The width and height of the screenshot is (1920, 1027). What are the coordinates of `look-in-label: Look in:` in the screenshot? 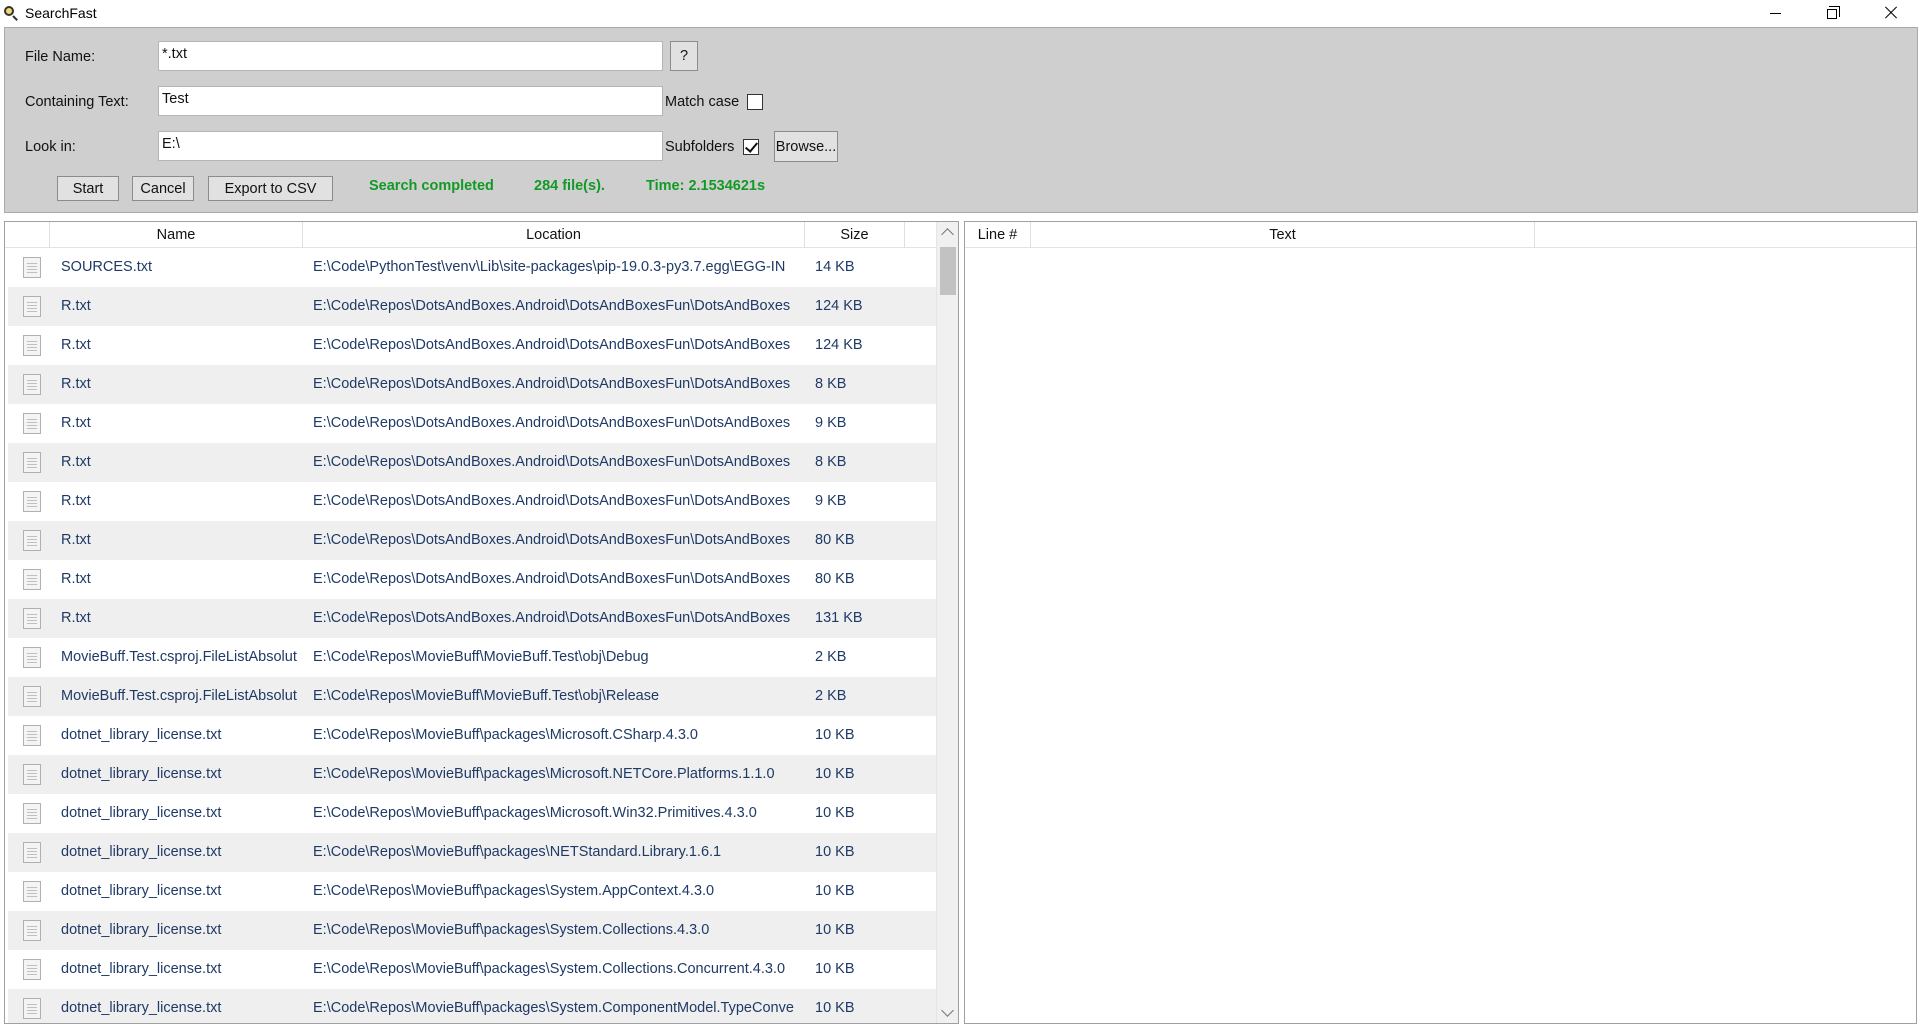 It's located at (50, 147).